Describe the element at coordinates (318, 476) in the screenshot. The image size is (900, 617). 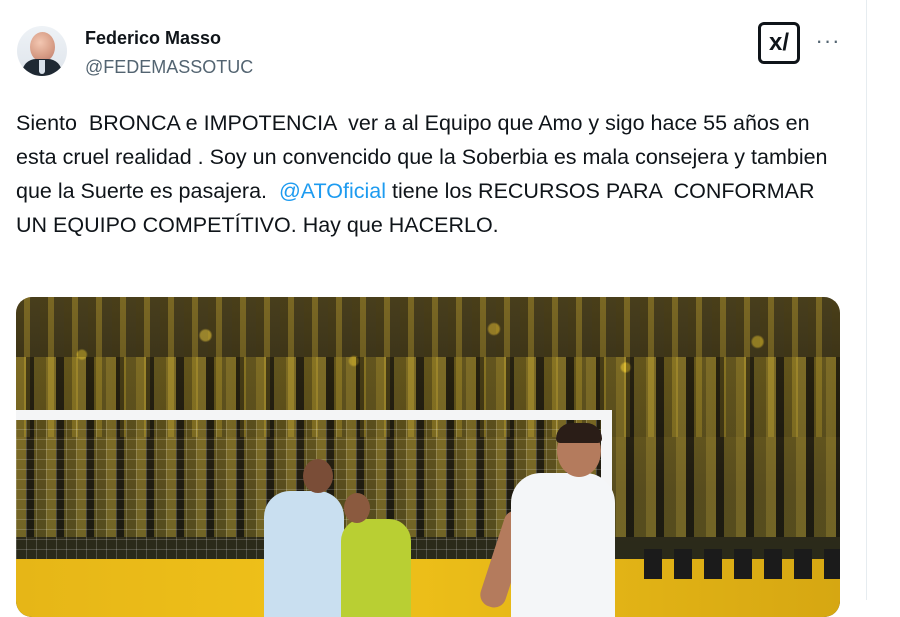
I see `player-1-head` at that location.